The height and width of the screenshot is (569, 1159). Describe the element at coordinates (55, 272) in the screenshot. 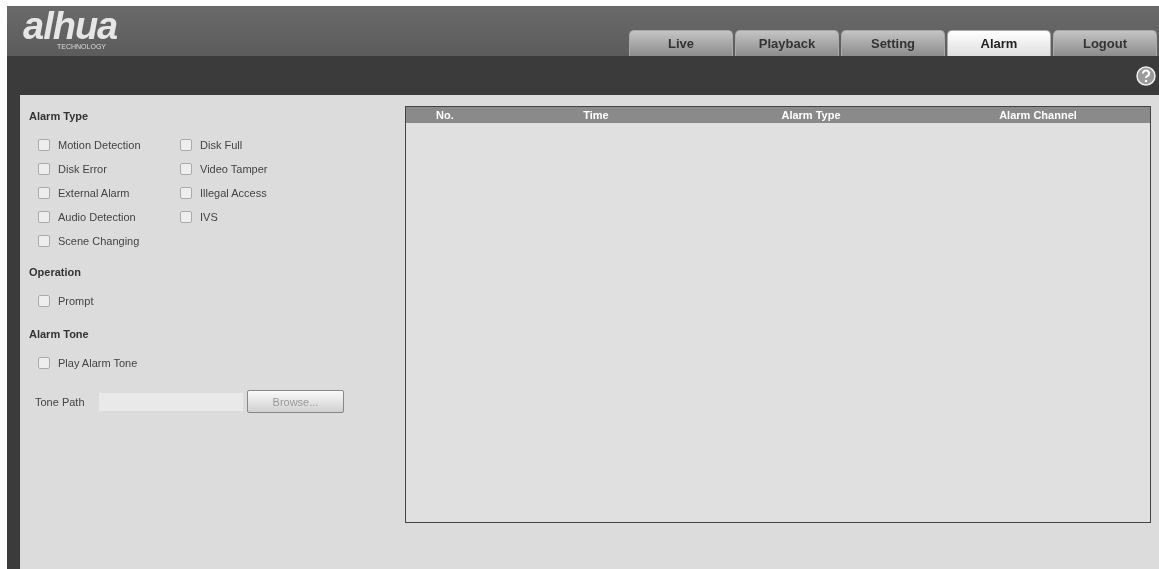

I see `section-title: Operation` at that location.